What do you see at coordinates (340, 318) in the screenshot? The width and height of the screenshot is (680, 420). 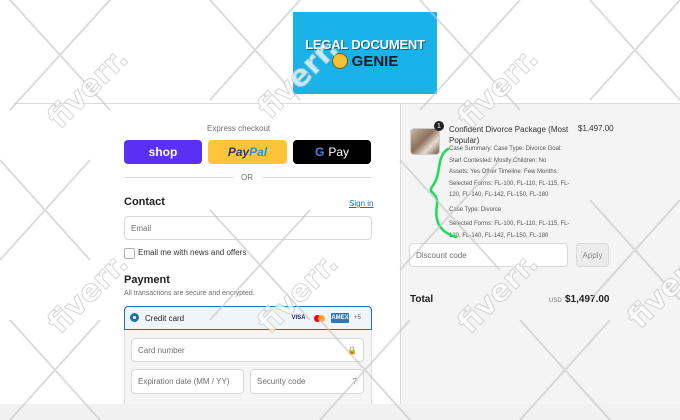 I see `amex-icon: AMEX` at bounding box center [340, 318].